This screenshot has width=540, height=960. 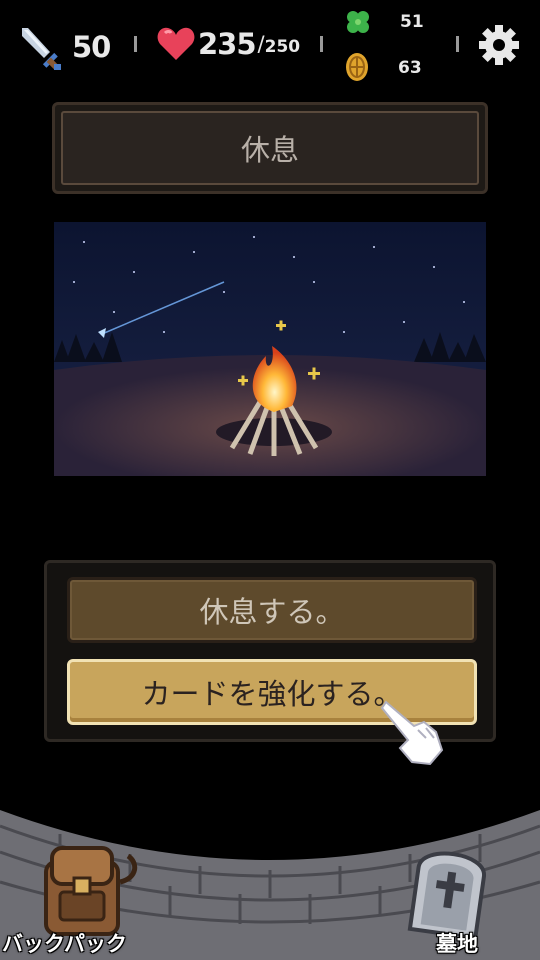 What do you see at coordinates (358, 22) in the screenshot?
I see `clover-icon` at bounding box center [358, 22].